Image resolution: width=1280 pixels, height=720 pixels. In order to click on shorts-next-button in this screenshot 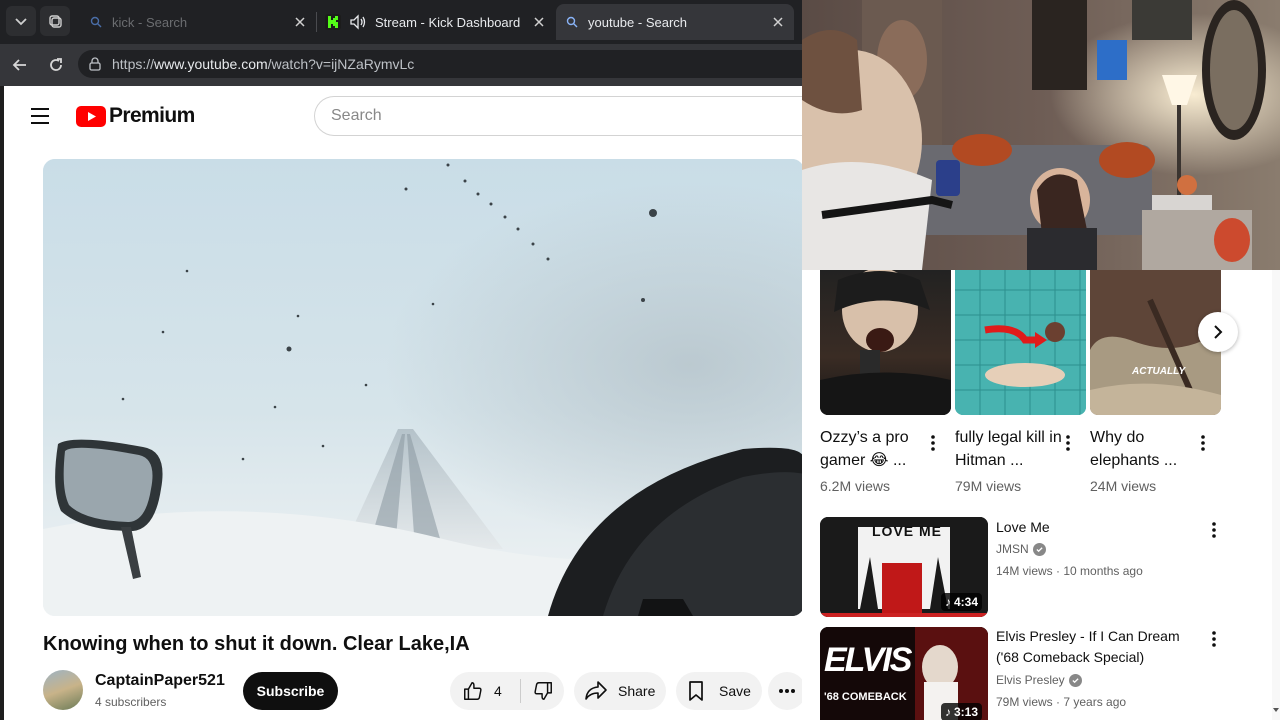, I will do `click(1218, 332)`.